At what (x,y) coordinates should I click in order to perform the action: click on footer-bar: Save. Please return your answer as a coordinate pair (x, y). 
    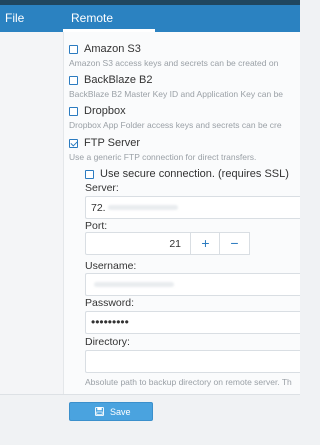
    Looking at the image, I should click on (150, 419).